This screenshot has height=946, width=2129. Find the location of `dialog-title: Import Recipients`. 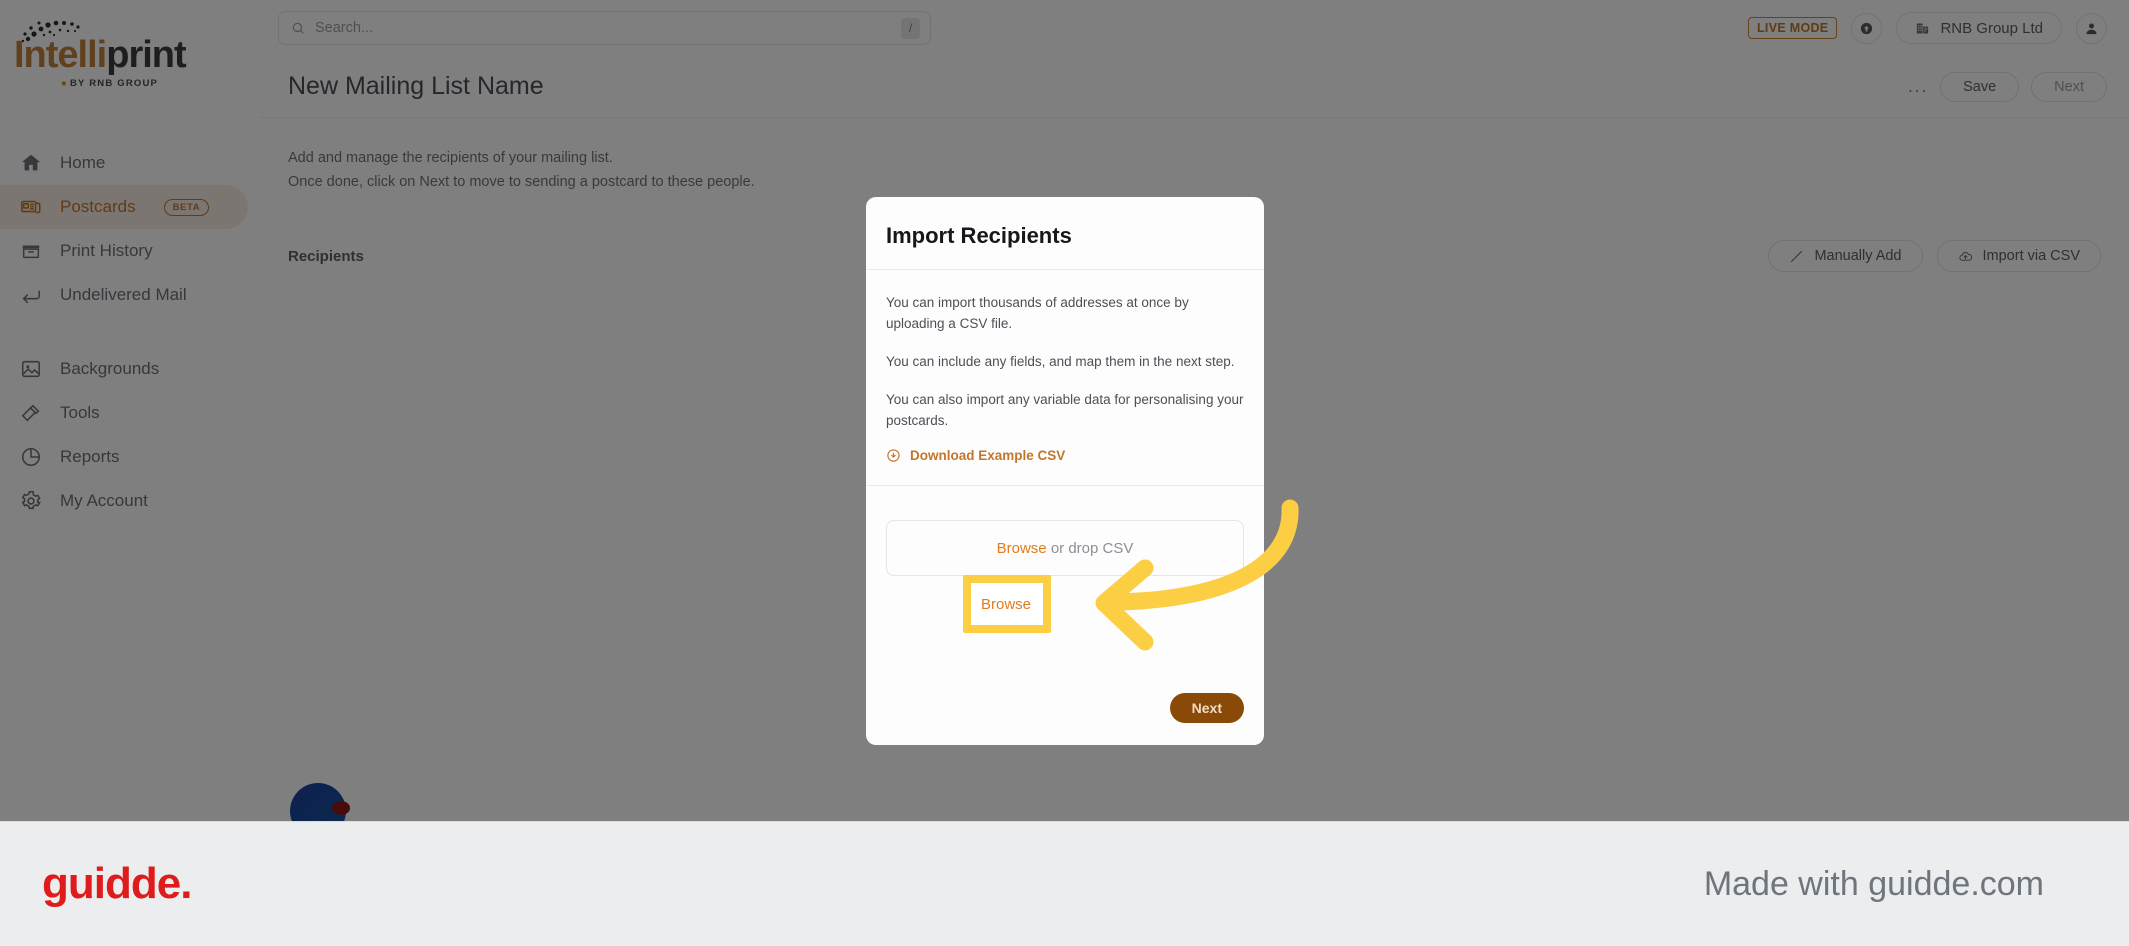

dialog-title: Import Recipients is located at coordinates (979, 235).